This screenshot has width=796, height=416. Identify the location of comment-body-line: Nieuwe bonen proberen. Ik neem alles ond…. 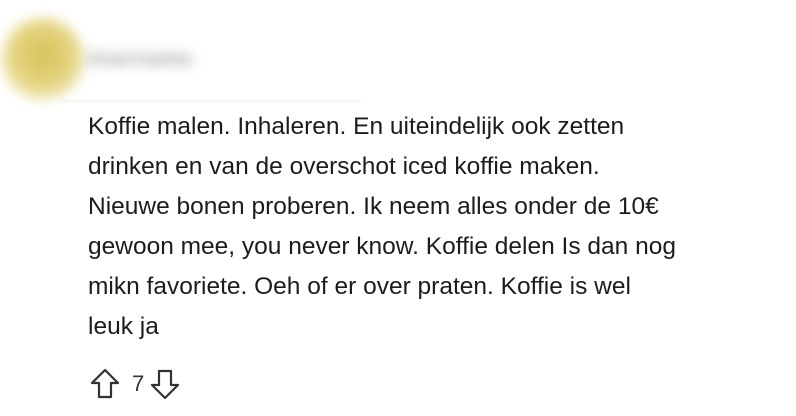
(373, 206).